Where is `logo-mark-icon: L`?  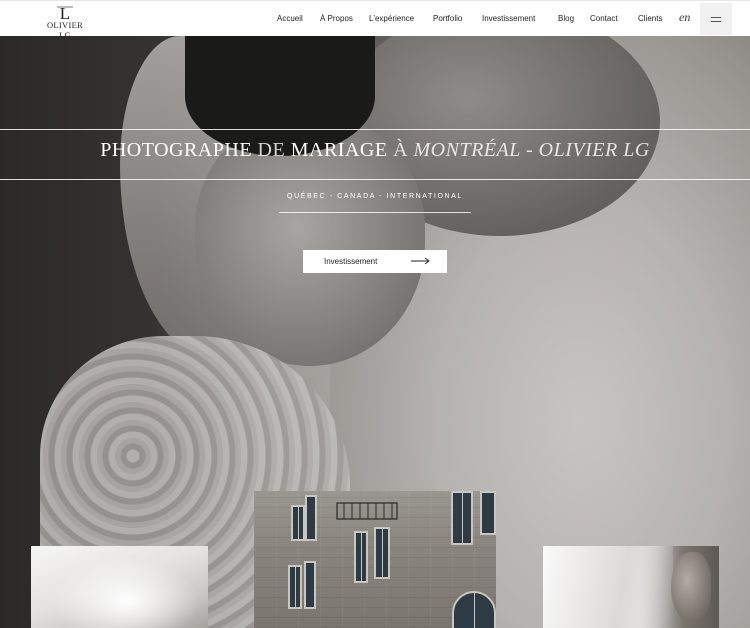 logo-mark-icon: L is located at coordinates (65, 13).